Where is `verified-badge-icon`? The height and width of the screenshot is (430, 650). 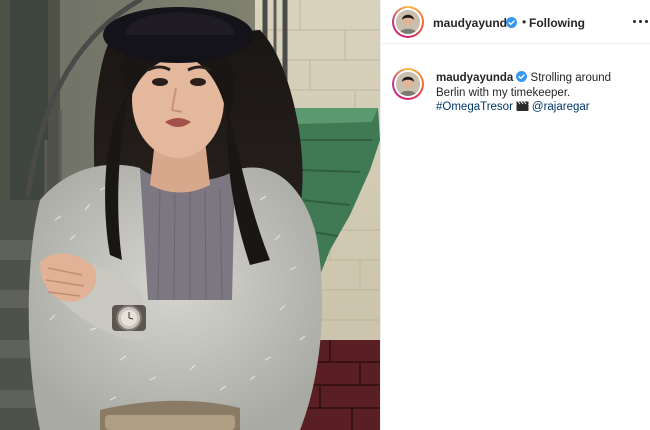
verified-badge-icon is located at coordinates (511, 22).